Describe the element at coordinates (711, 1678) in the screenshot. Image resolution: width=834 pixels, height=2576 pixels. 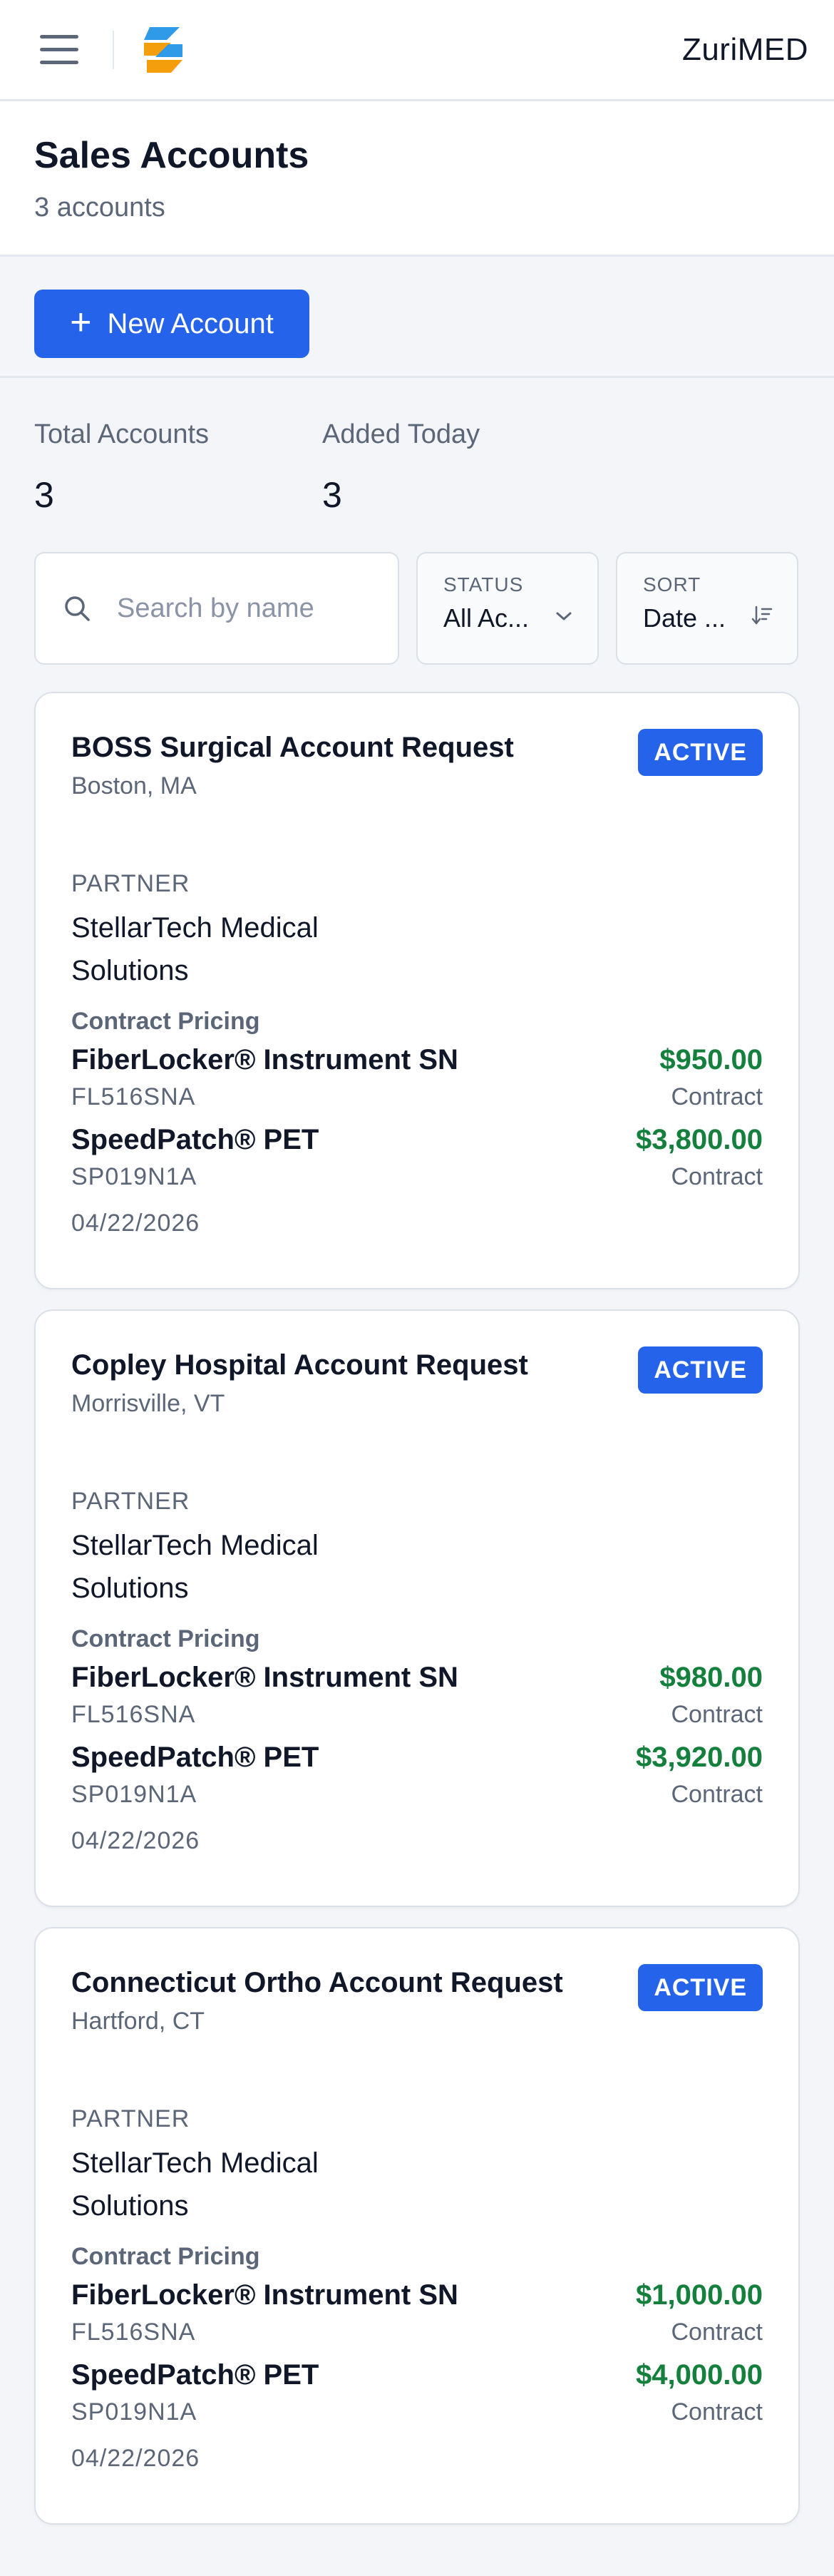
I see `product-price: $980.00` at that location.